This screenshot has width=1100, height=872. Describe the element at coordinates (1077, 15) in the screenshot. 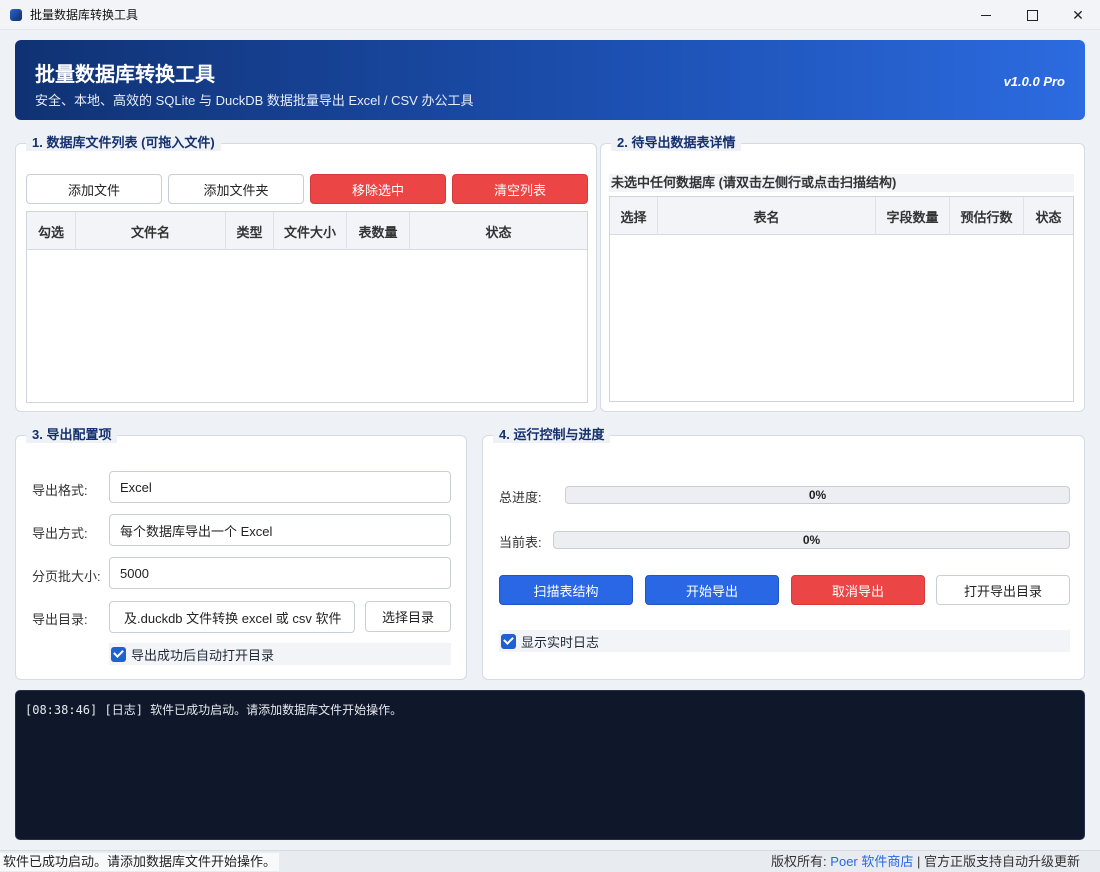

I see `close-icon: ✕` at that location.